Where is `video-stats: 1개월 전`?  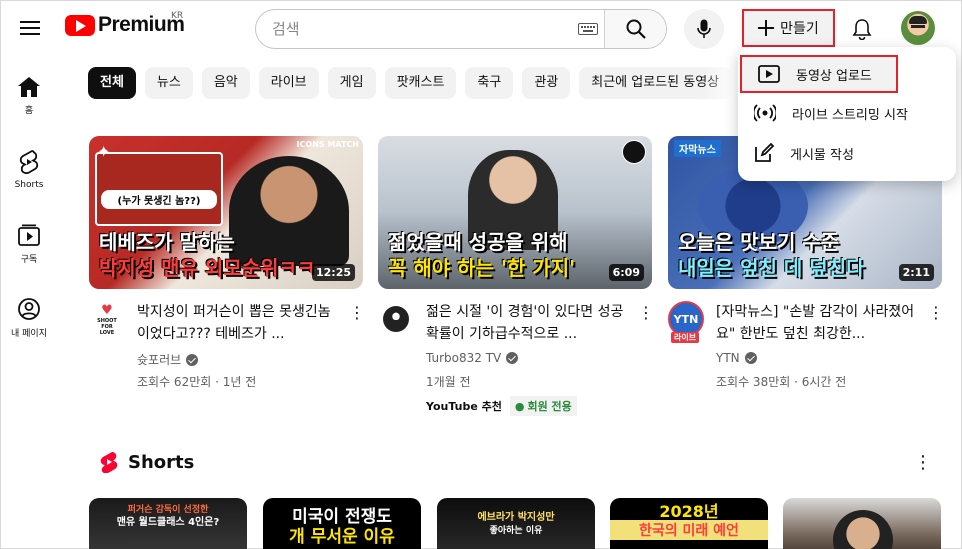 video-stats: 1개월 전 is located at coordinates (448, 382).